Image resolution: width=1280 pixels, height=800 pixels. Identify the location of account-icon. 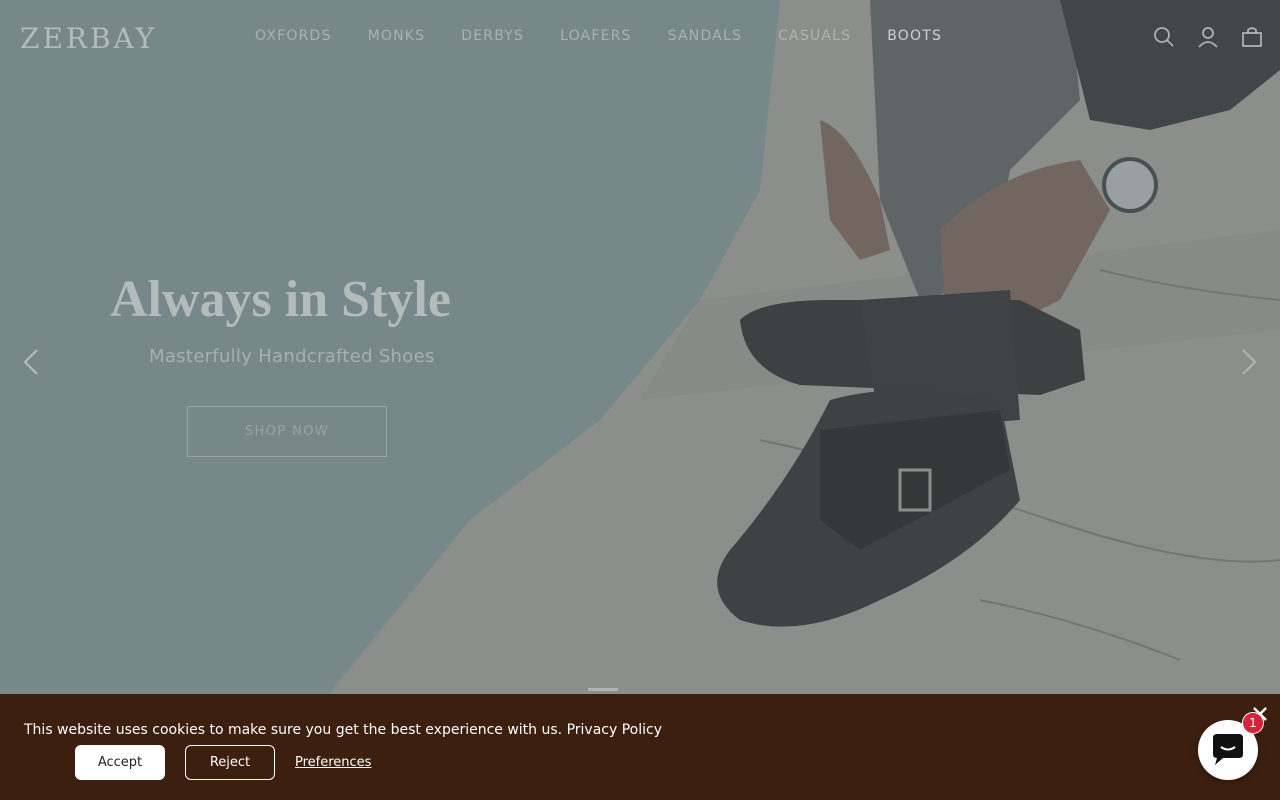
(1208, 37).